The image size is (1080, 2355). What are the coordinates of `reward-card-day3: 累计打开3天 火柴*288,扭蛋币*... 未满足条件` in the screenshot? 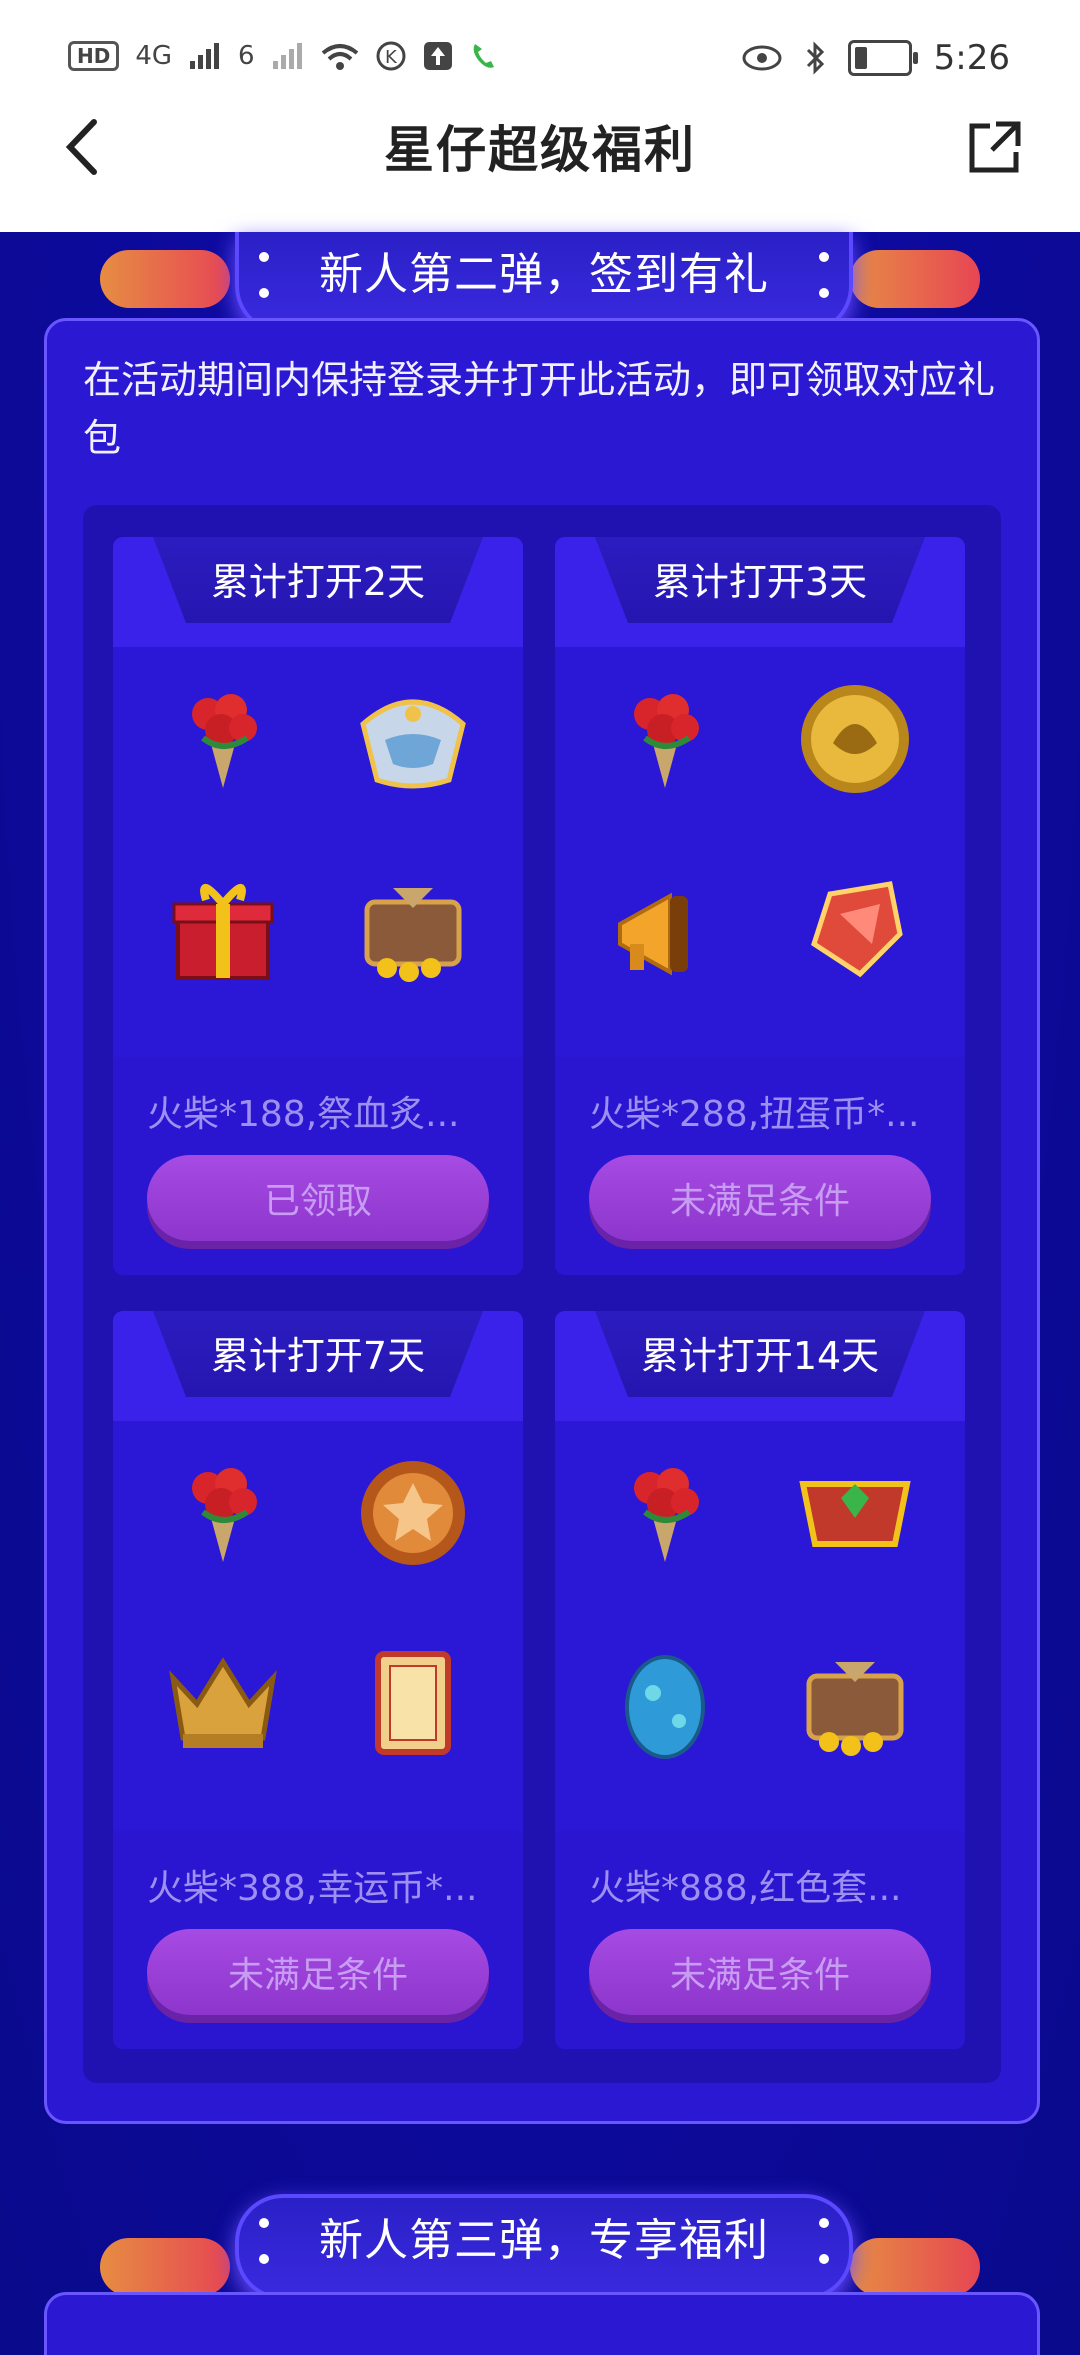 It's located at (760, 906).